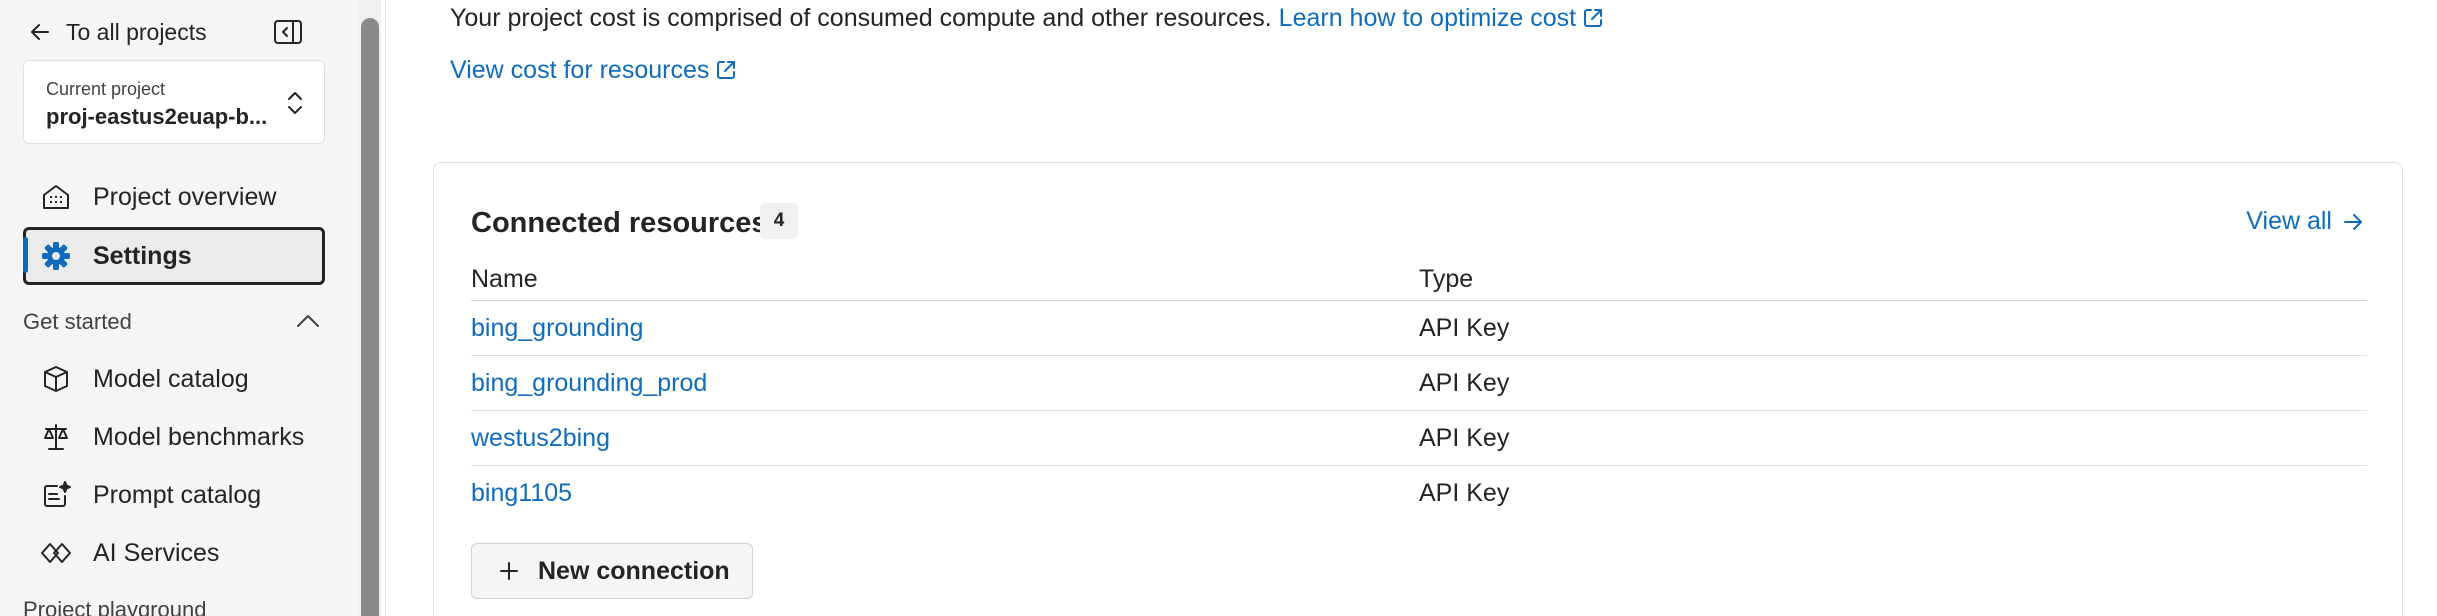 The width and height of the screenshot is (2437, 616). Describe the element at coordinates (171, 378) in the screenshot. I see `nav-label: Model catalog` at that location.